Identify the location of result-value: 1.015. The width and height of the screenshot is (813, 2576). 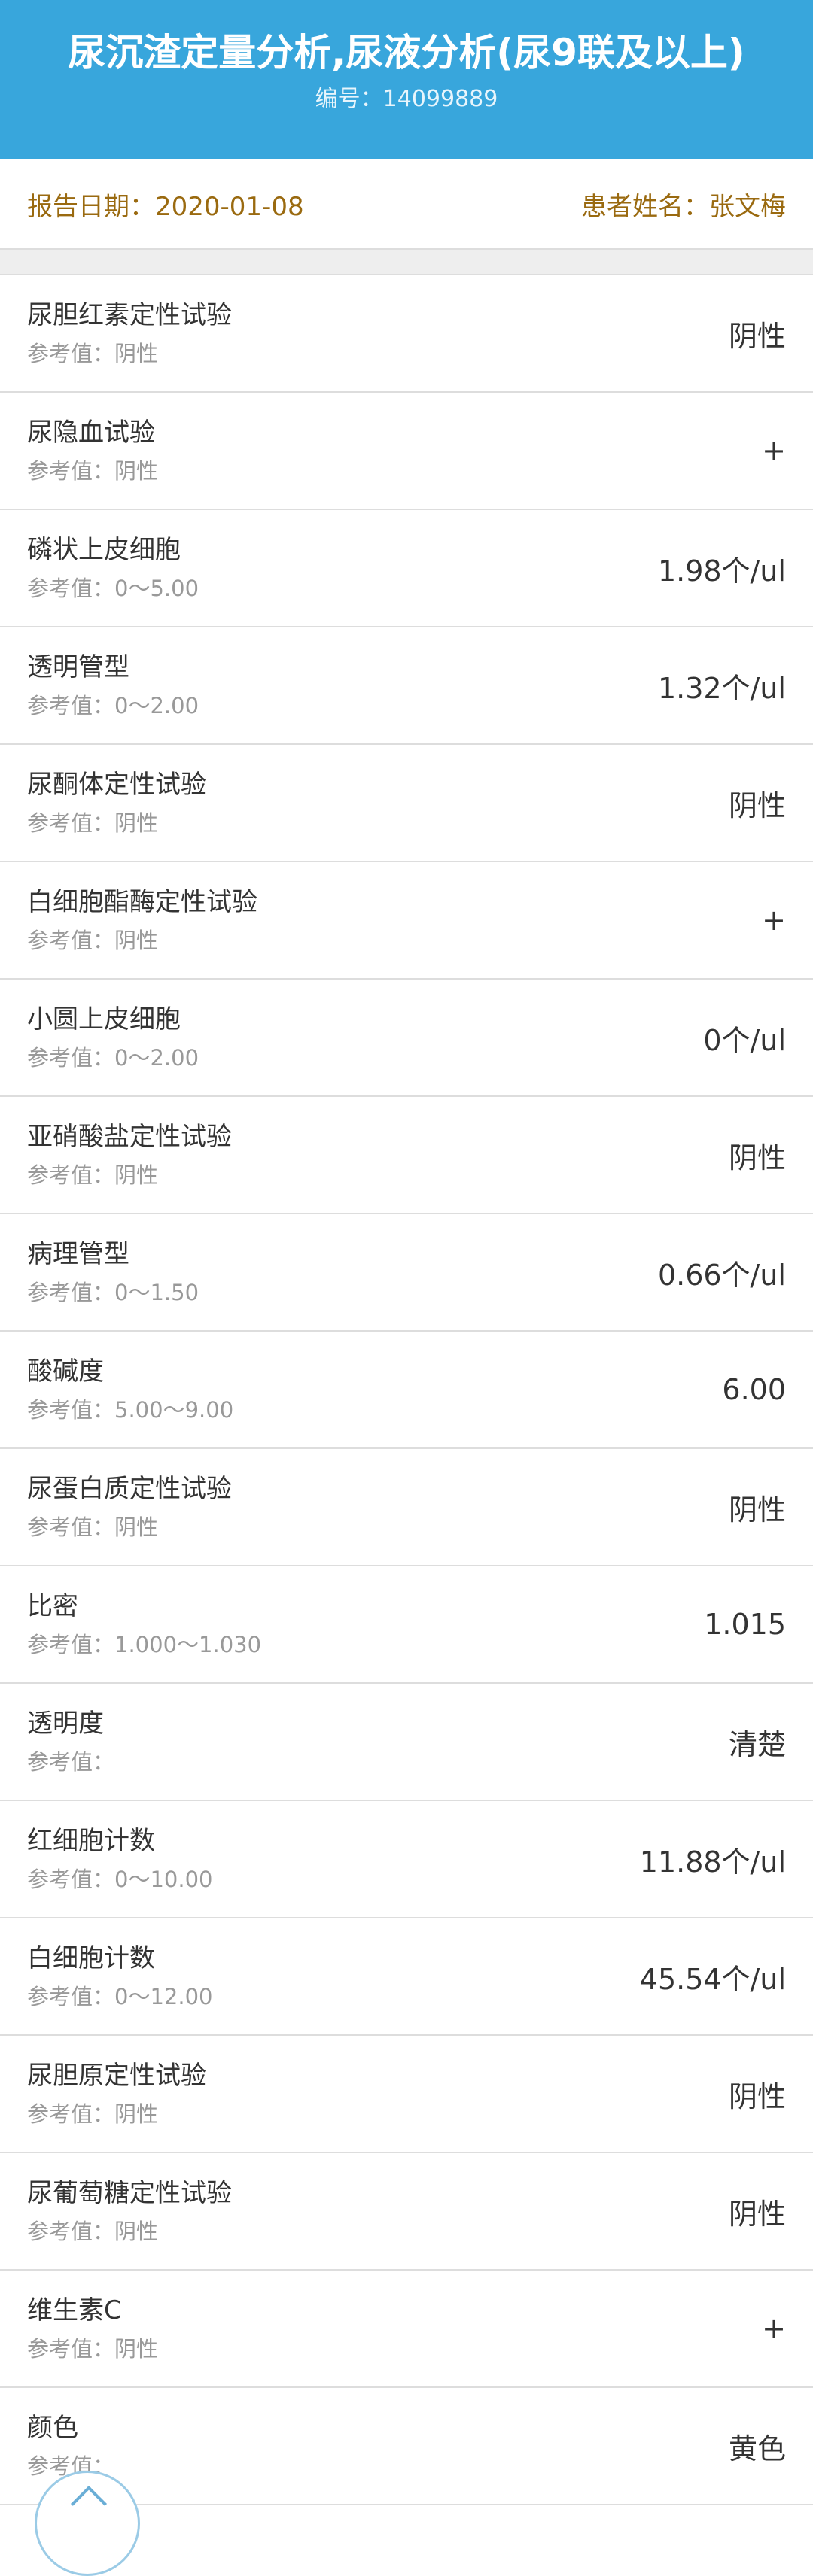
(745, 1624).